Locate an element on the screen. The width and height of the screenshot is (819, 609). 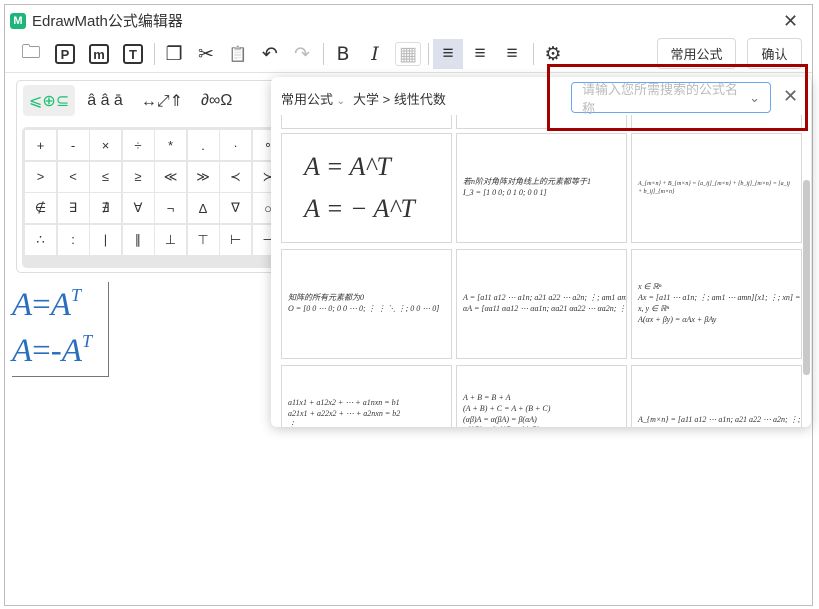
highlight-box is located at coordinates (677, 97).